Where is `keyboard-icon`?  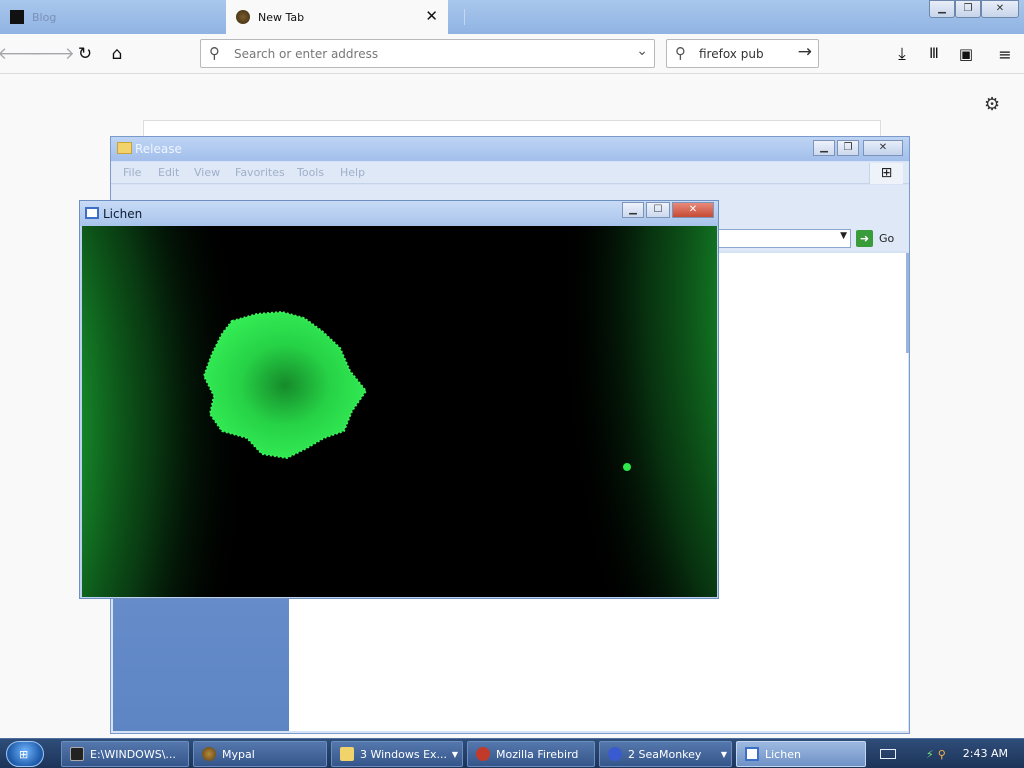
keyboard-icon is located at coordinates (888, 754).